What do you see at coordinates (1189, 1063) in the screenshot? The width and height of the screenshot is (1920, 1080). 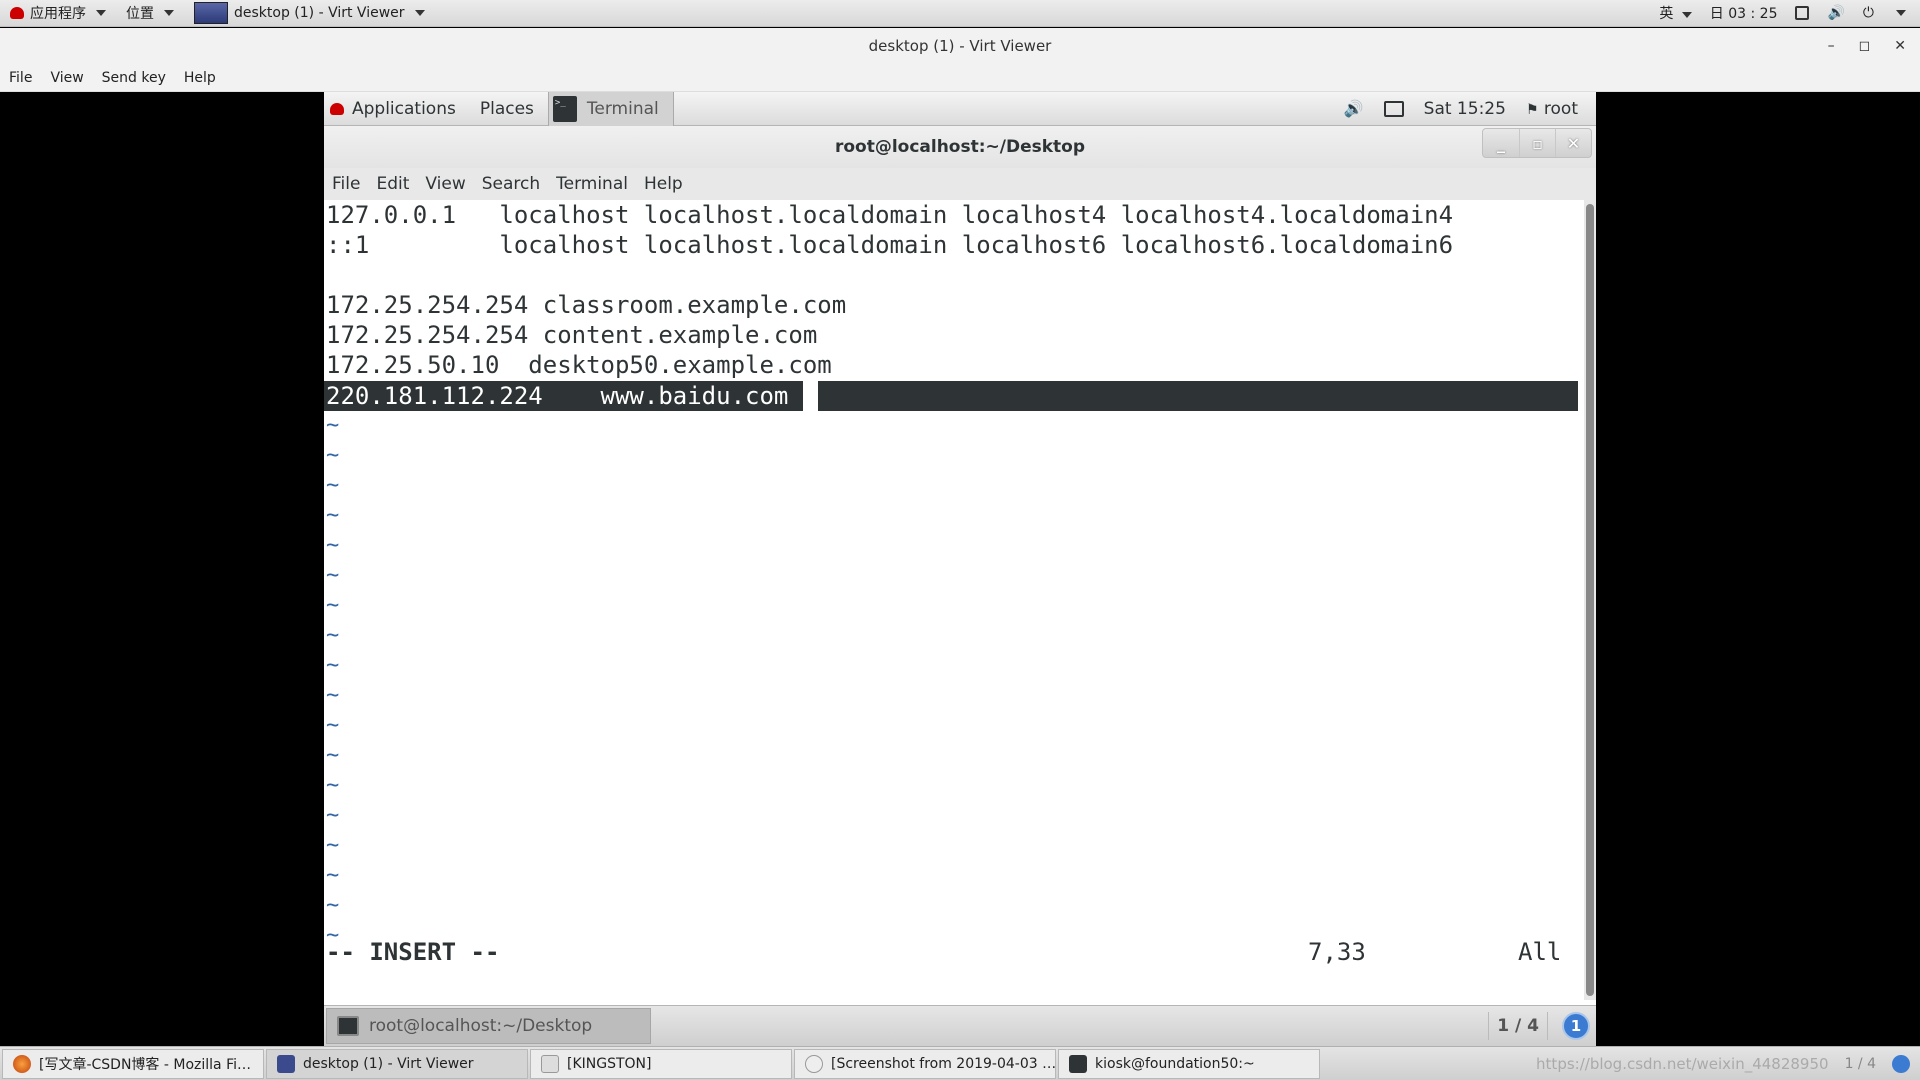 I see `taskbar-item-kiosk-terminal: kiosk@foundation50:~` at bounding box center [1189, 1063].